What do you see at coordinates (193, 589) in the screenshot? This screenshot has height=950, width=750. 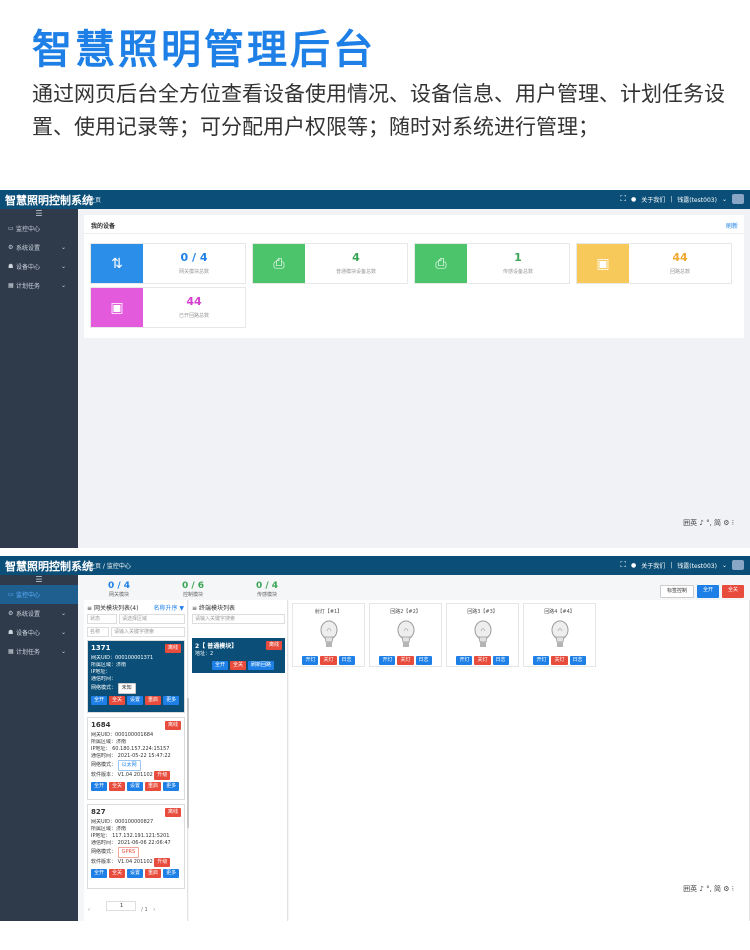 I see `summary-control: 0 / 6 控制模块` at bounding box center [193, 589].